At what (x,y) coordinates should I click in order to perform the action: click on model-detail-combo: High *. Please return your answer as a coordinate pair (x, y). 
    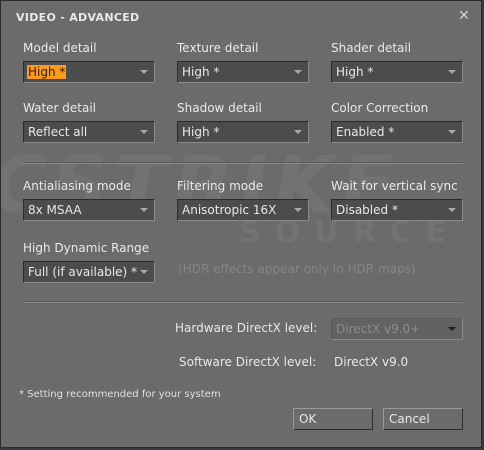
    Looking at the image, I should click on (89, 72).